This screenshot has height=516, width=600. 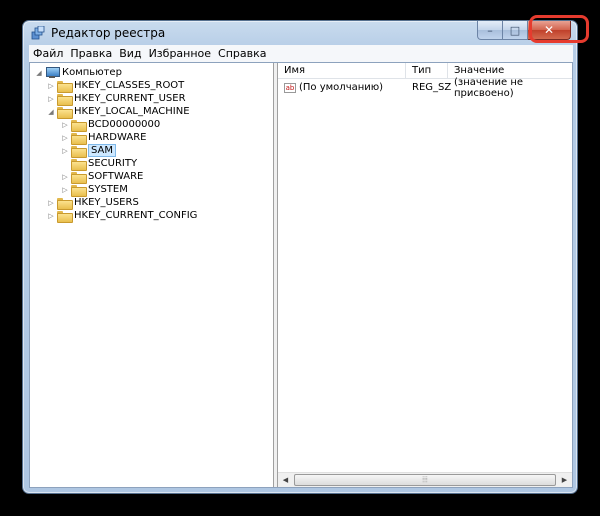 I want to click on registry-editor-icon, so click(x=38, y=33).